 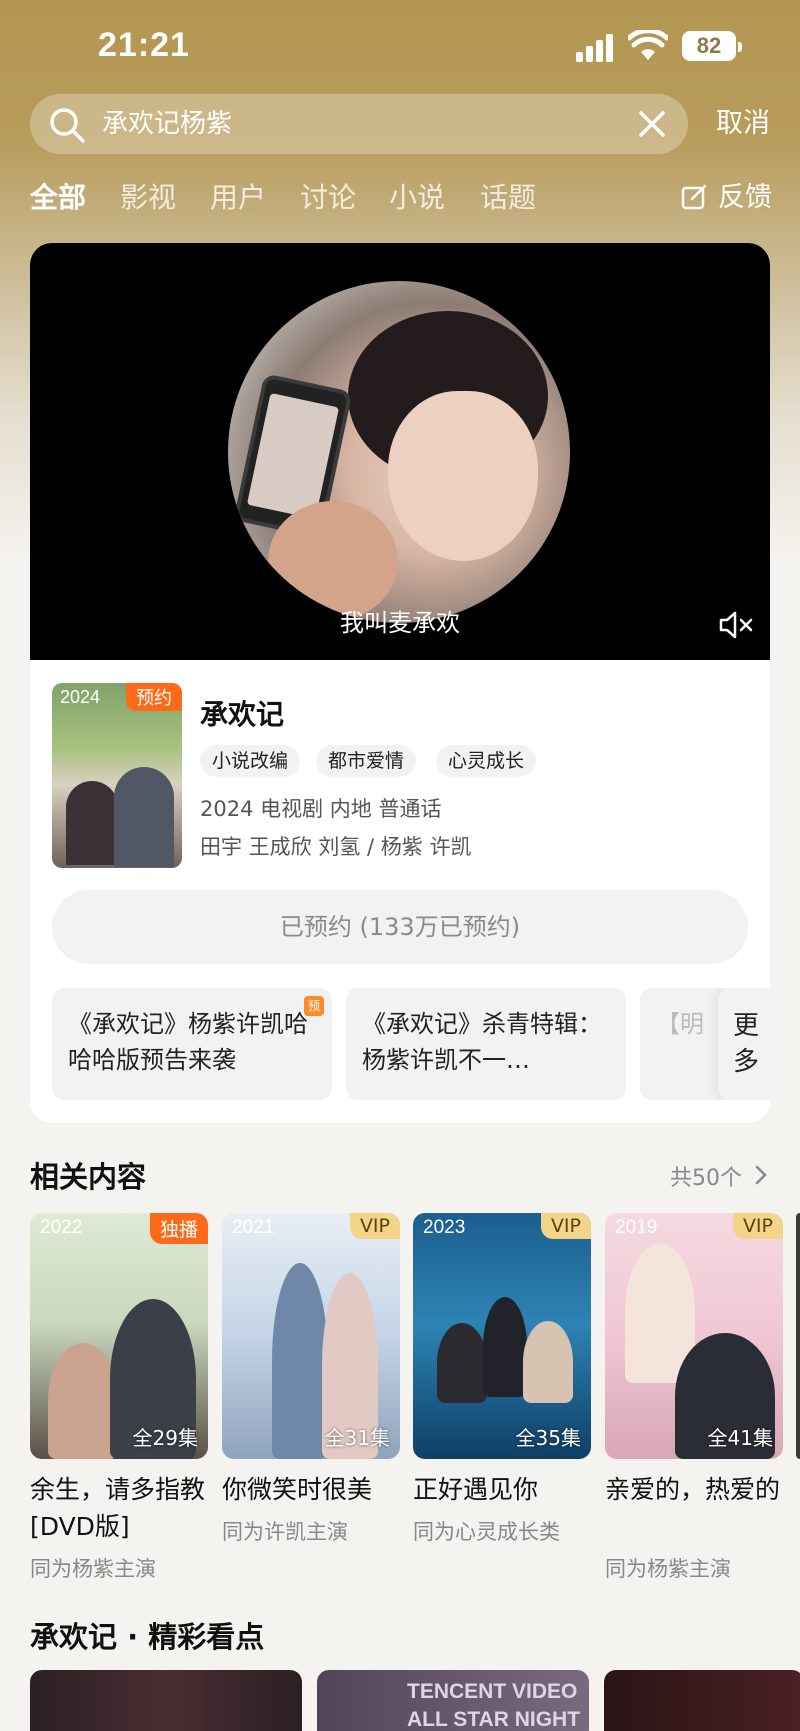 I want to click on more-clips-button: 更多, so click(x=744, y=1044).